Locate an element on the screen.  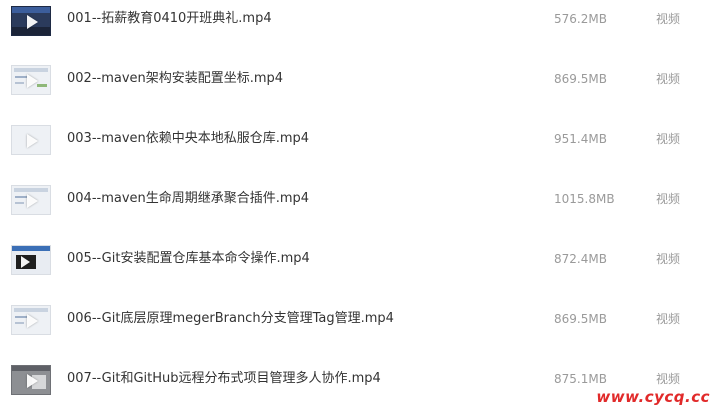
file-size: 875.1MB is located at coordinates (580, 379).